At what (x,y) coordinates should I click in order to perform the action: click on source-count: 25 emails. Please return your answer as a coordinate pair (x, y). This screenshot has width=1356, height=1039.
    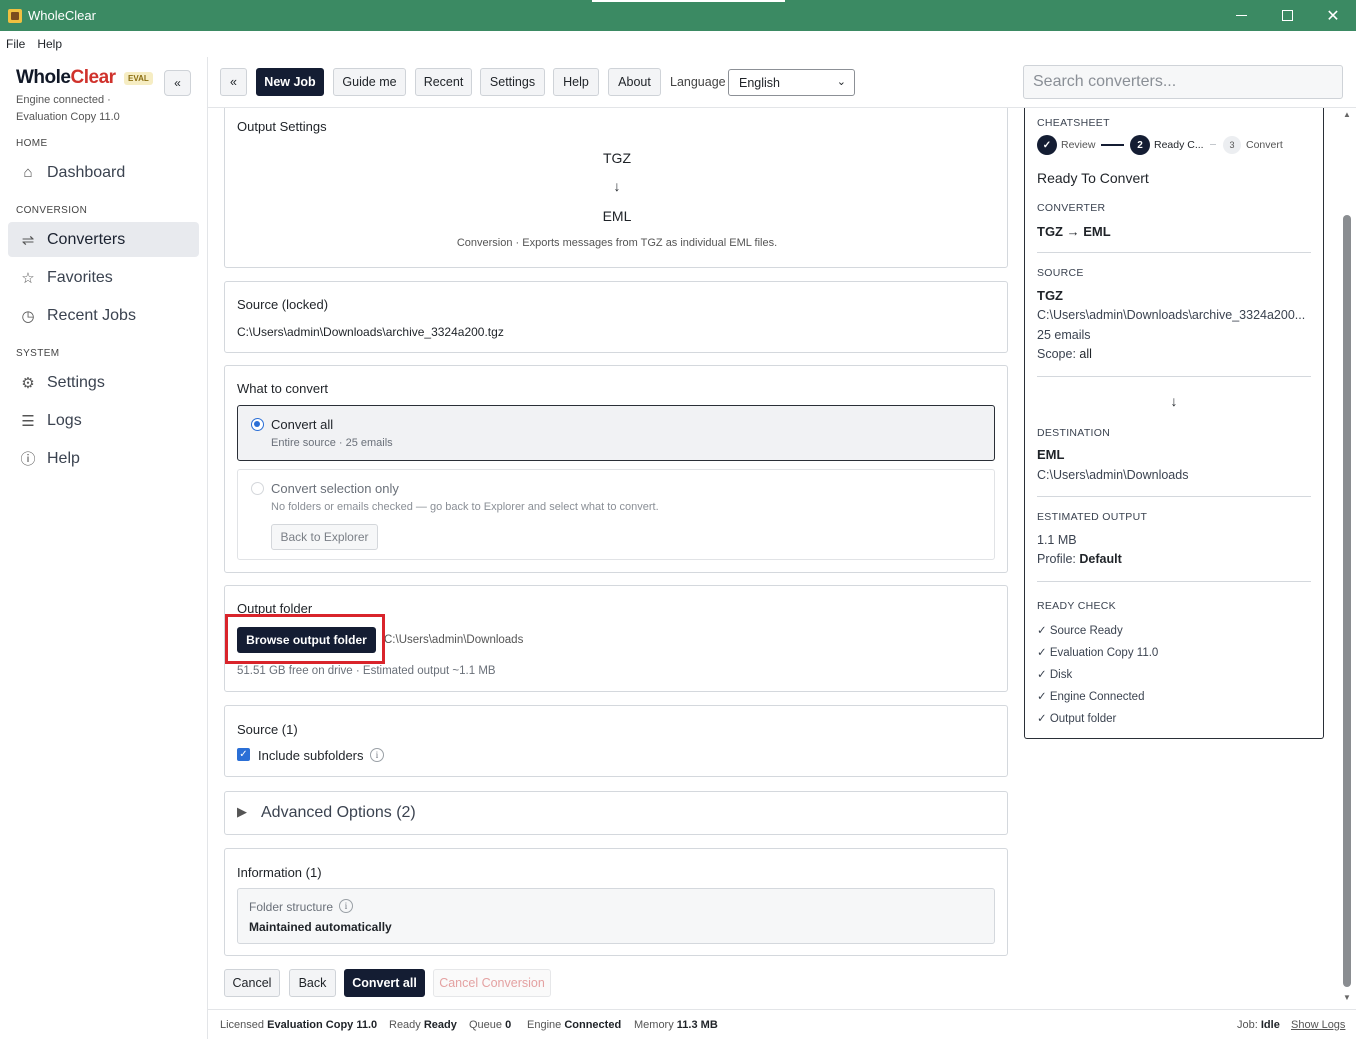
    Looking at the image, I should click on (1064, 335).